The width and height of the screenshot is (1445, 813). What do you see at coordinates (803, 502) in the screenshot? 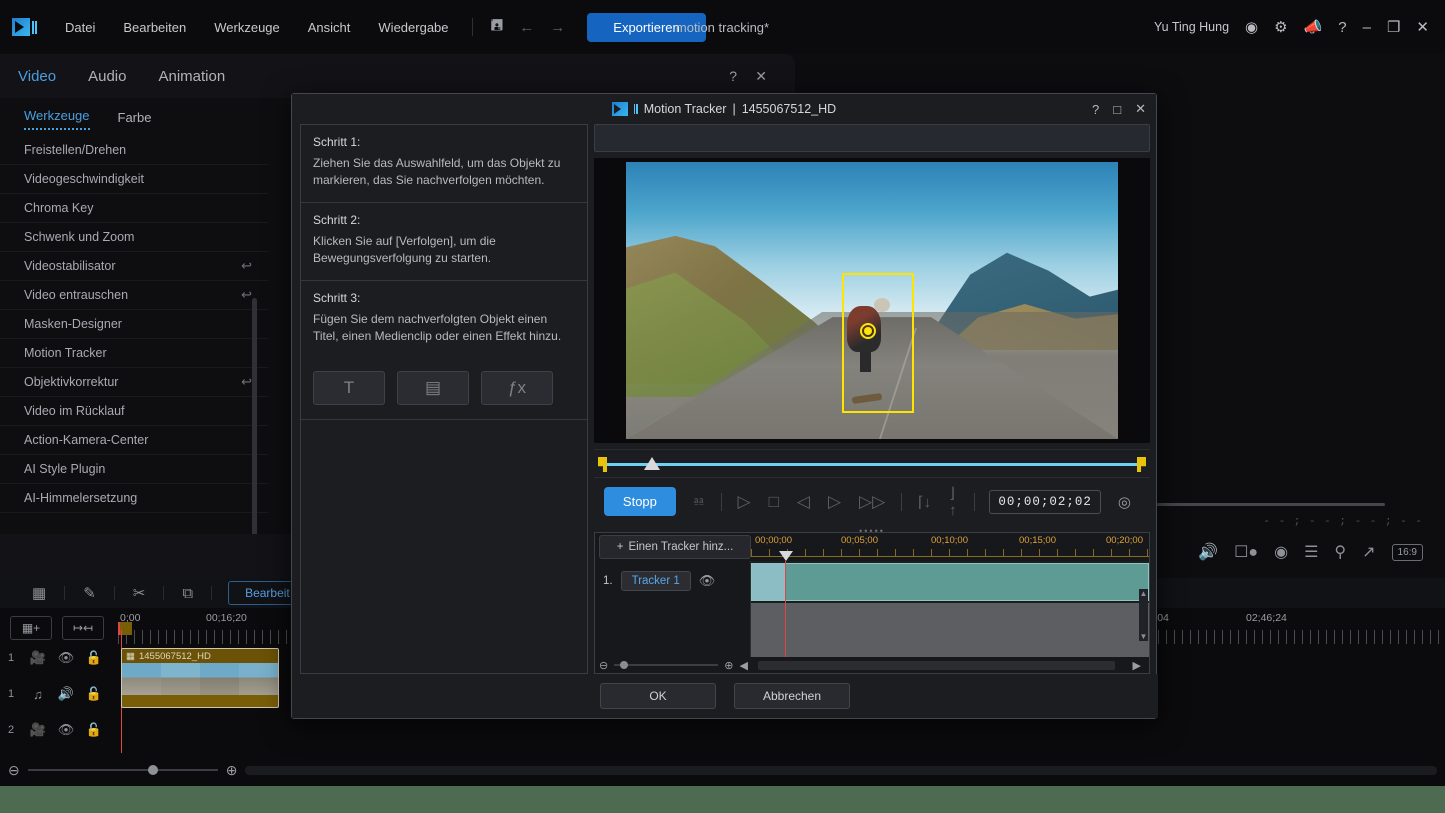
I see `previous-frame-icon: ◁` at bounding box center [803, 502].